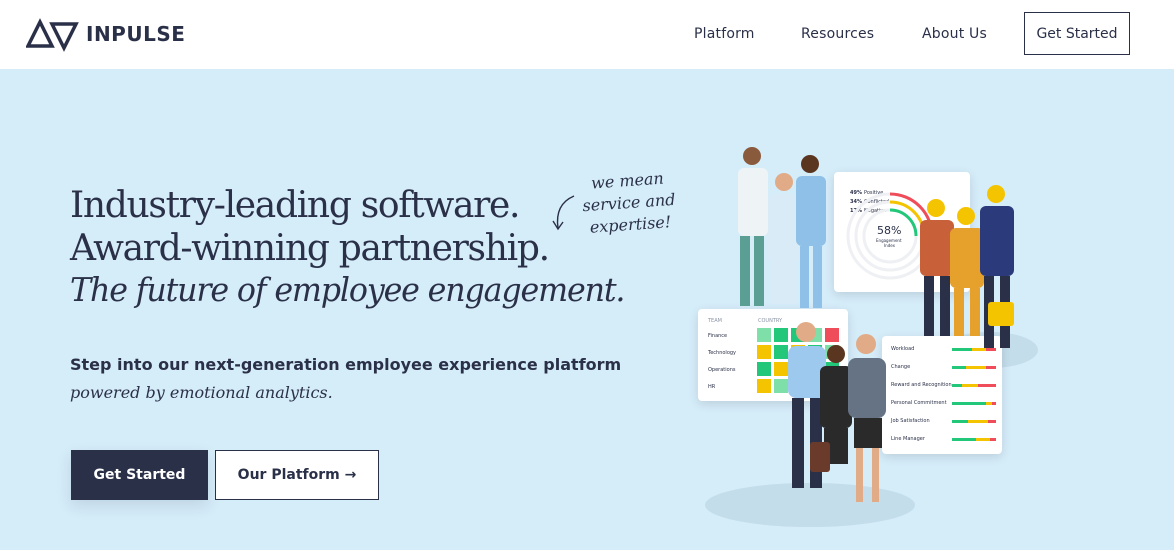  What do you see at coordinates (718, 336) in the screenshot?
I see `heatmap-row-label: Finance` at bounding box center [718, 336].